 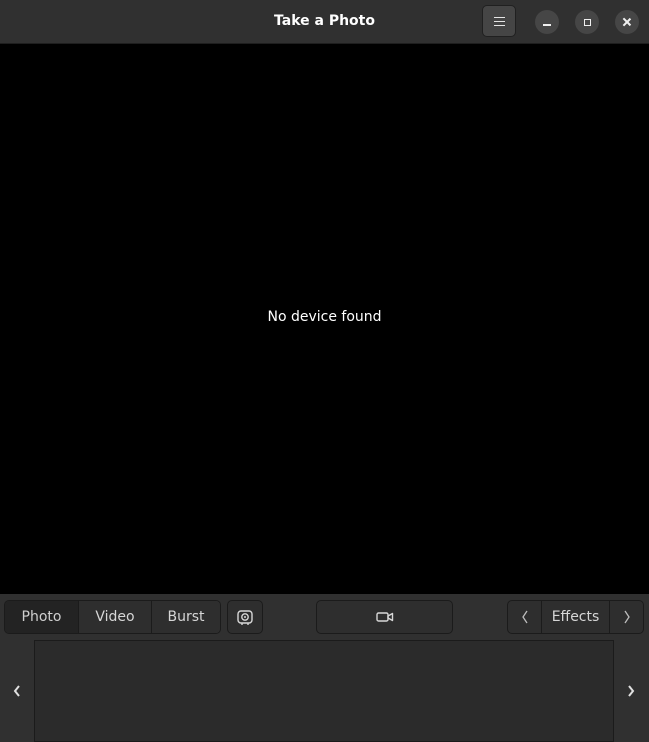 What do you see at coordinates (186, 617) in the screenshot?
I see `burst-mode-button: Burst` at bounding box center [186, 617].